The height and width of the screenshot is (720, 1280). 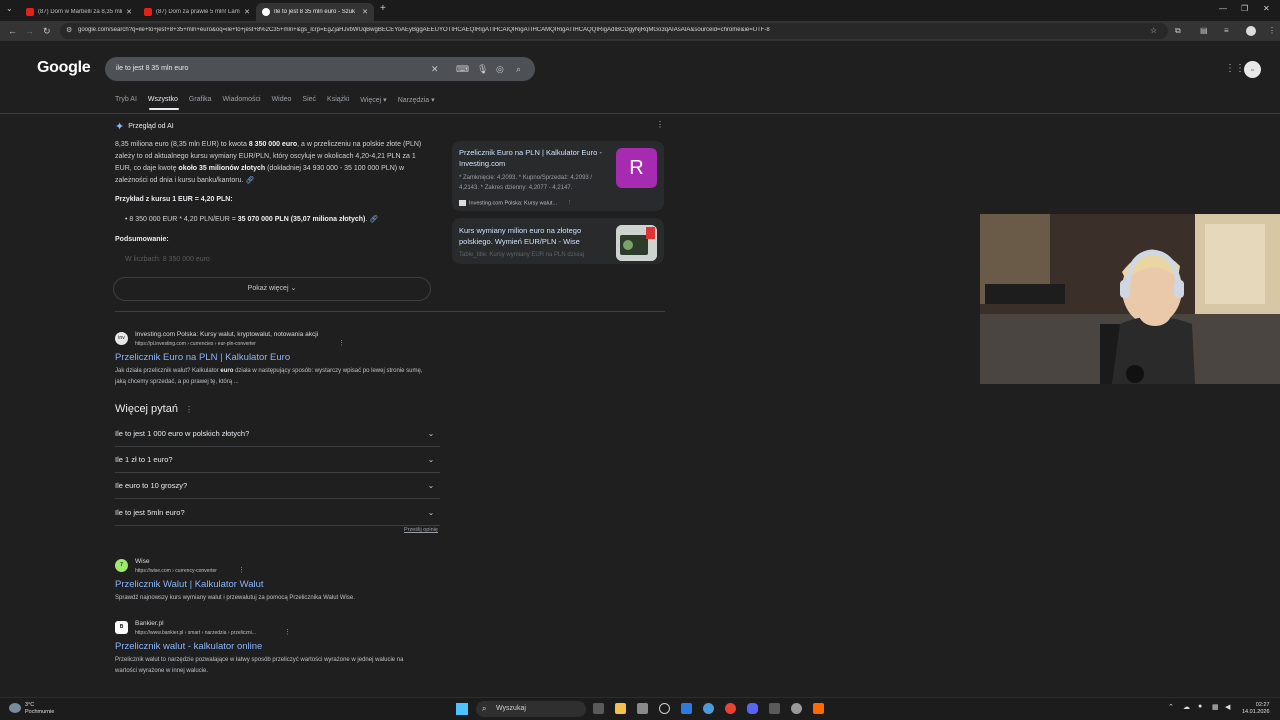 What do you see at coordinates (222, 168) in the screenshot?
I see `ai-text-bold: około 35 milionów złotych` at bounding box center [222, 168].